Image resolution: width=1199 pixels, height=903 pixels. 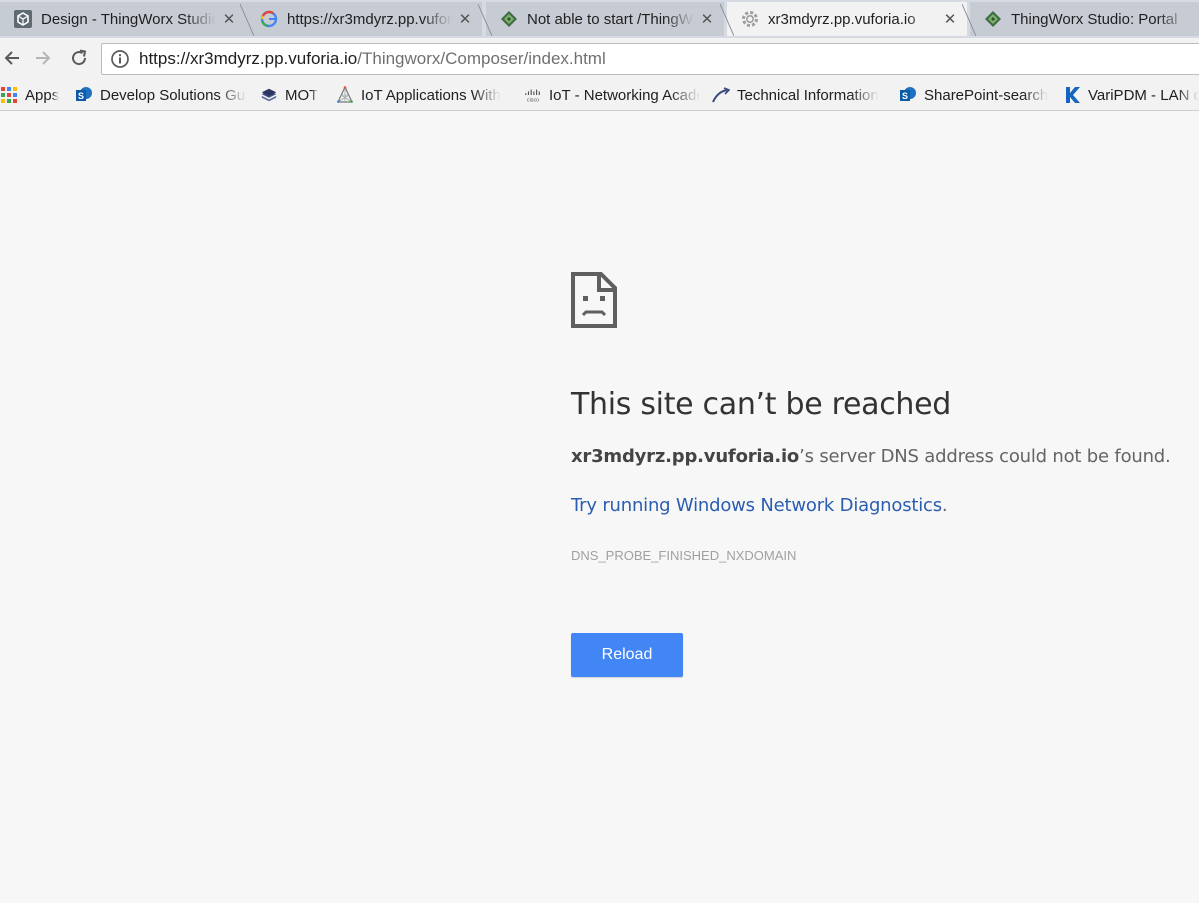 I want to click on tab-active-vuforia: xr3mdyrz.pp.vuforia.io ✕, so click(x=847, y=19).